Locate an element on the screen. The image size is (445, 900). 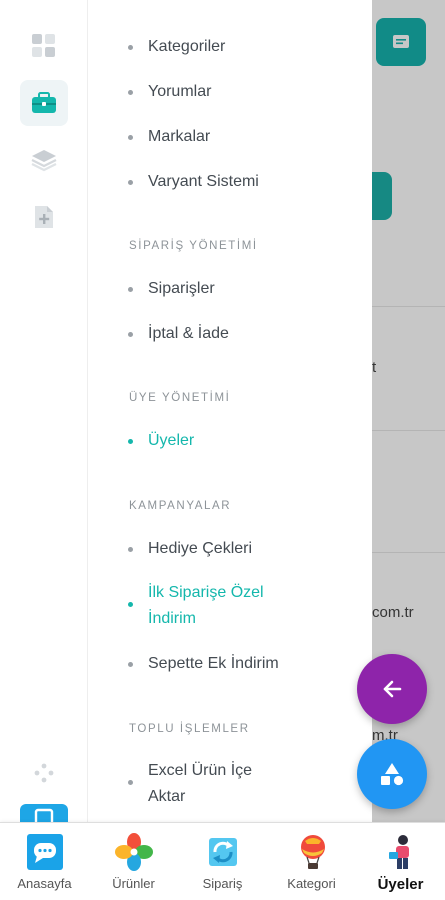
section-title-uye: ÜYE YÖNETİMİ is located at coordinates (180, 398).